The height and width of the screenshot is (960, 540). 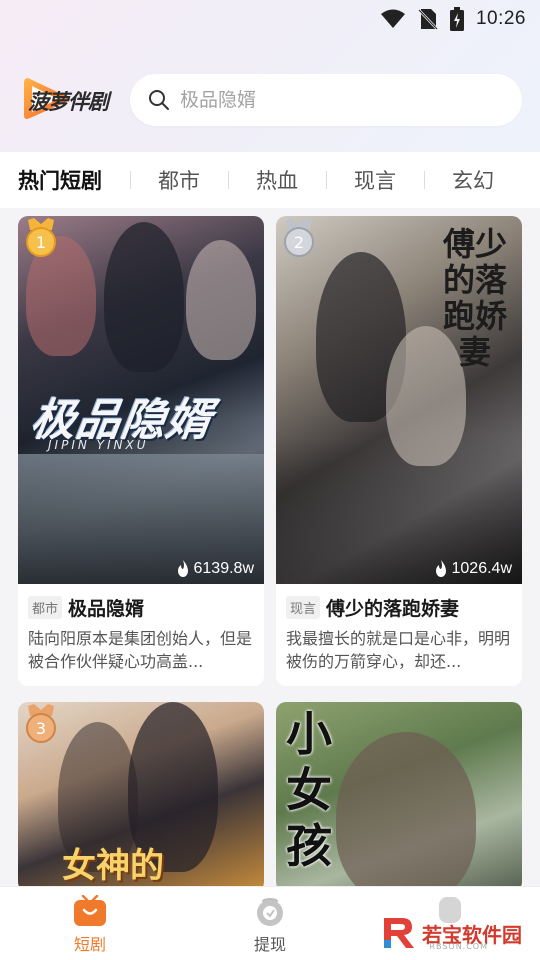 I want to click on drama-title: 傅少的落跑娇妻, so click(x=393, y=609).